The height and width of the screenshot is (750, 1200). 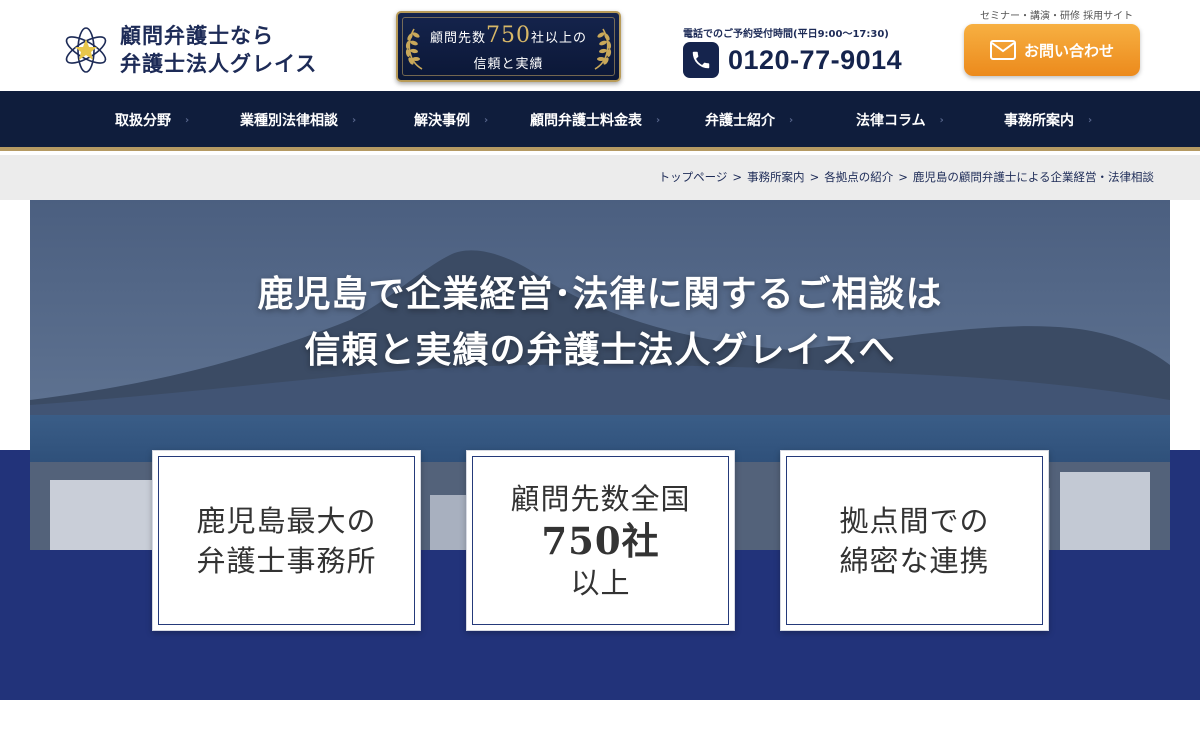 I want to click on nav-item-case-results: 解決事例 ›, so click(x=451, y=119).